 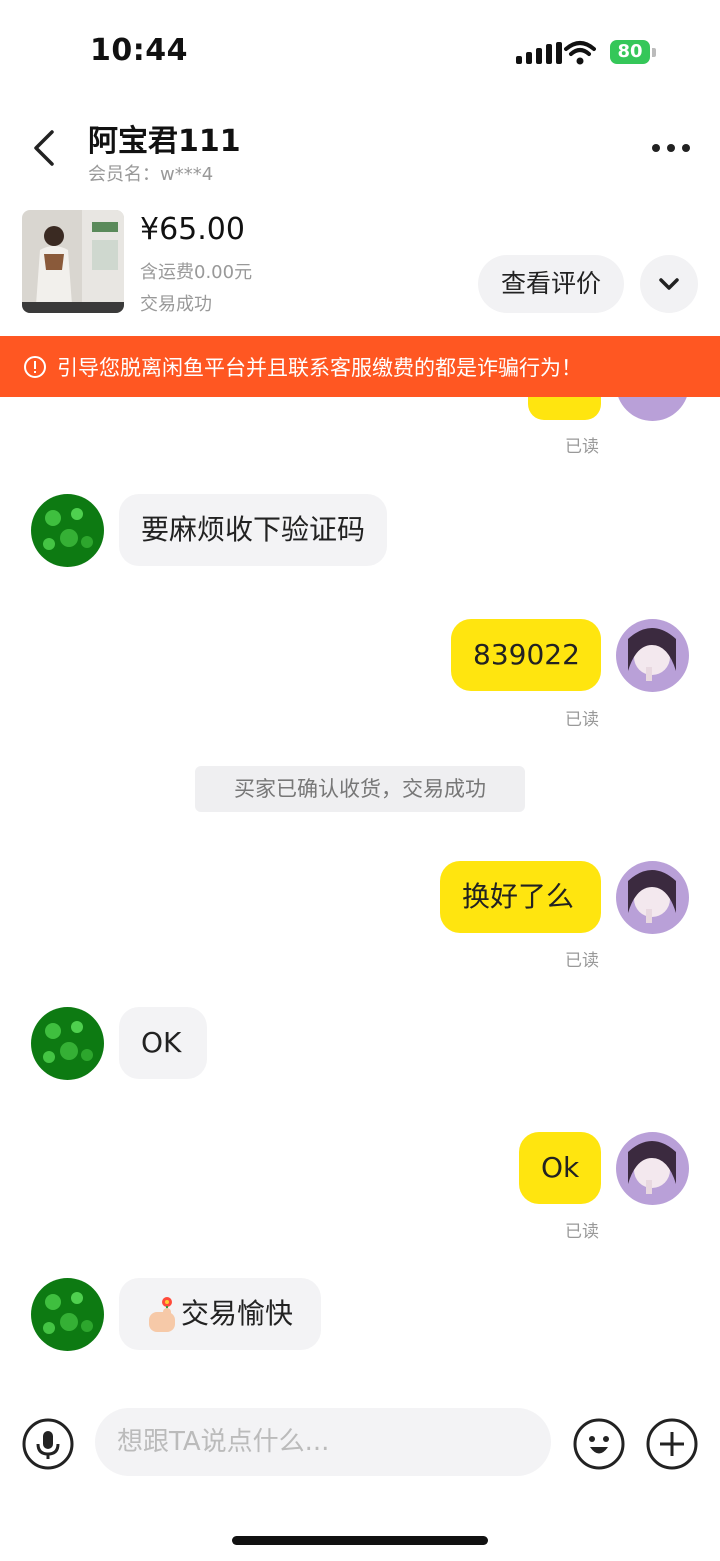 I want to click on battery-indicator: 80, so click(x=630, y=52).